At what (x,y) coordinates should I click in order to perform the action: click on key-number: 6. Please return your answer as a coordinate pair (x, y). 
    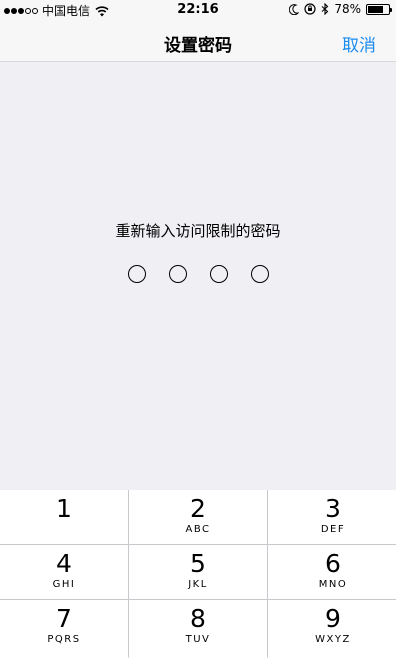
    Looking at the image, I should click on (333, 563).